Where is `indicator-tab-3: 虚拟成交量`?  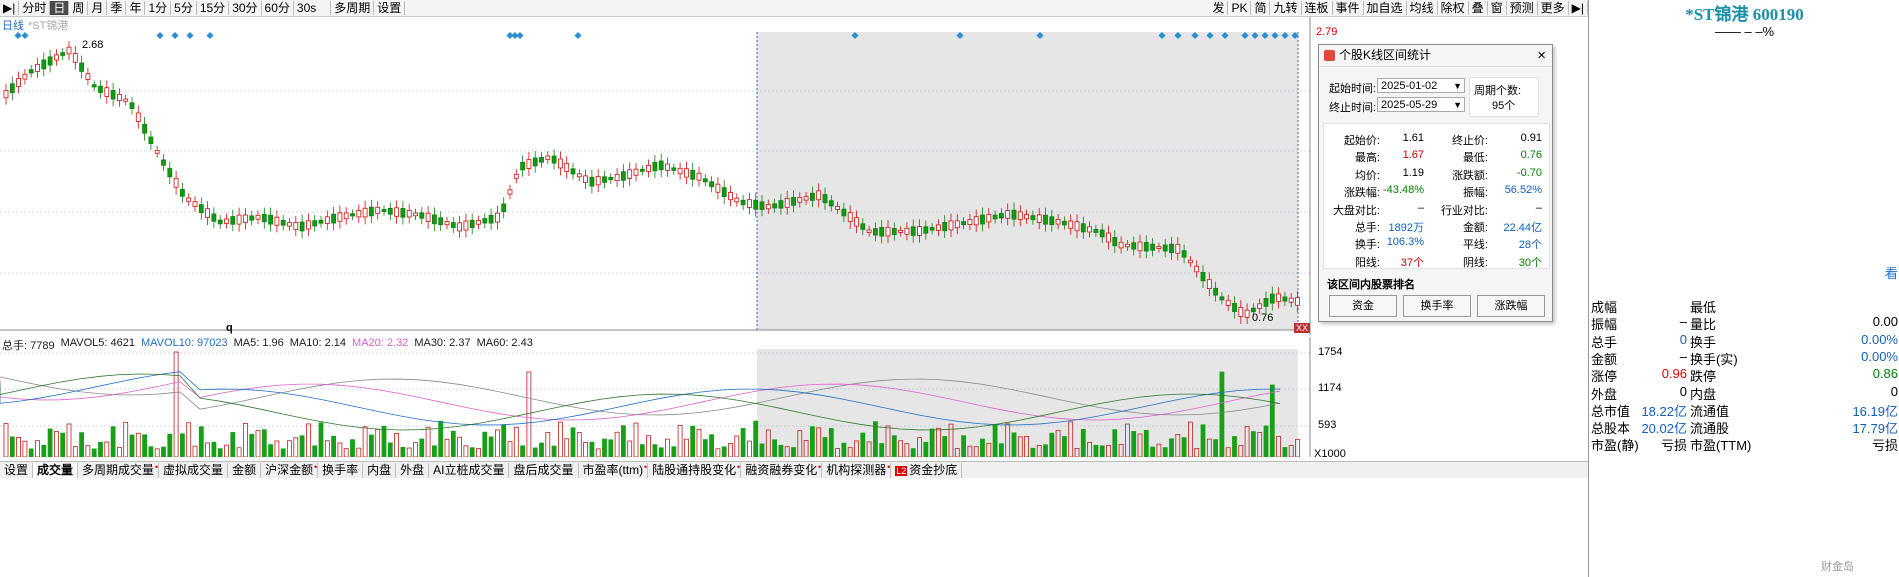 indicator-tab-3: 虚拟成交量 is located at coordinates (194, 470).